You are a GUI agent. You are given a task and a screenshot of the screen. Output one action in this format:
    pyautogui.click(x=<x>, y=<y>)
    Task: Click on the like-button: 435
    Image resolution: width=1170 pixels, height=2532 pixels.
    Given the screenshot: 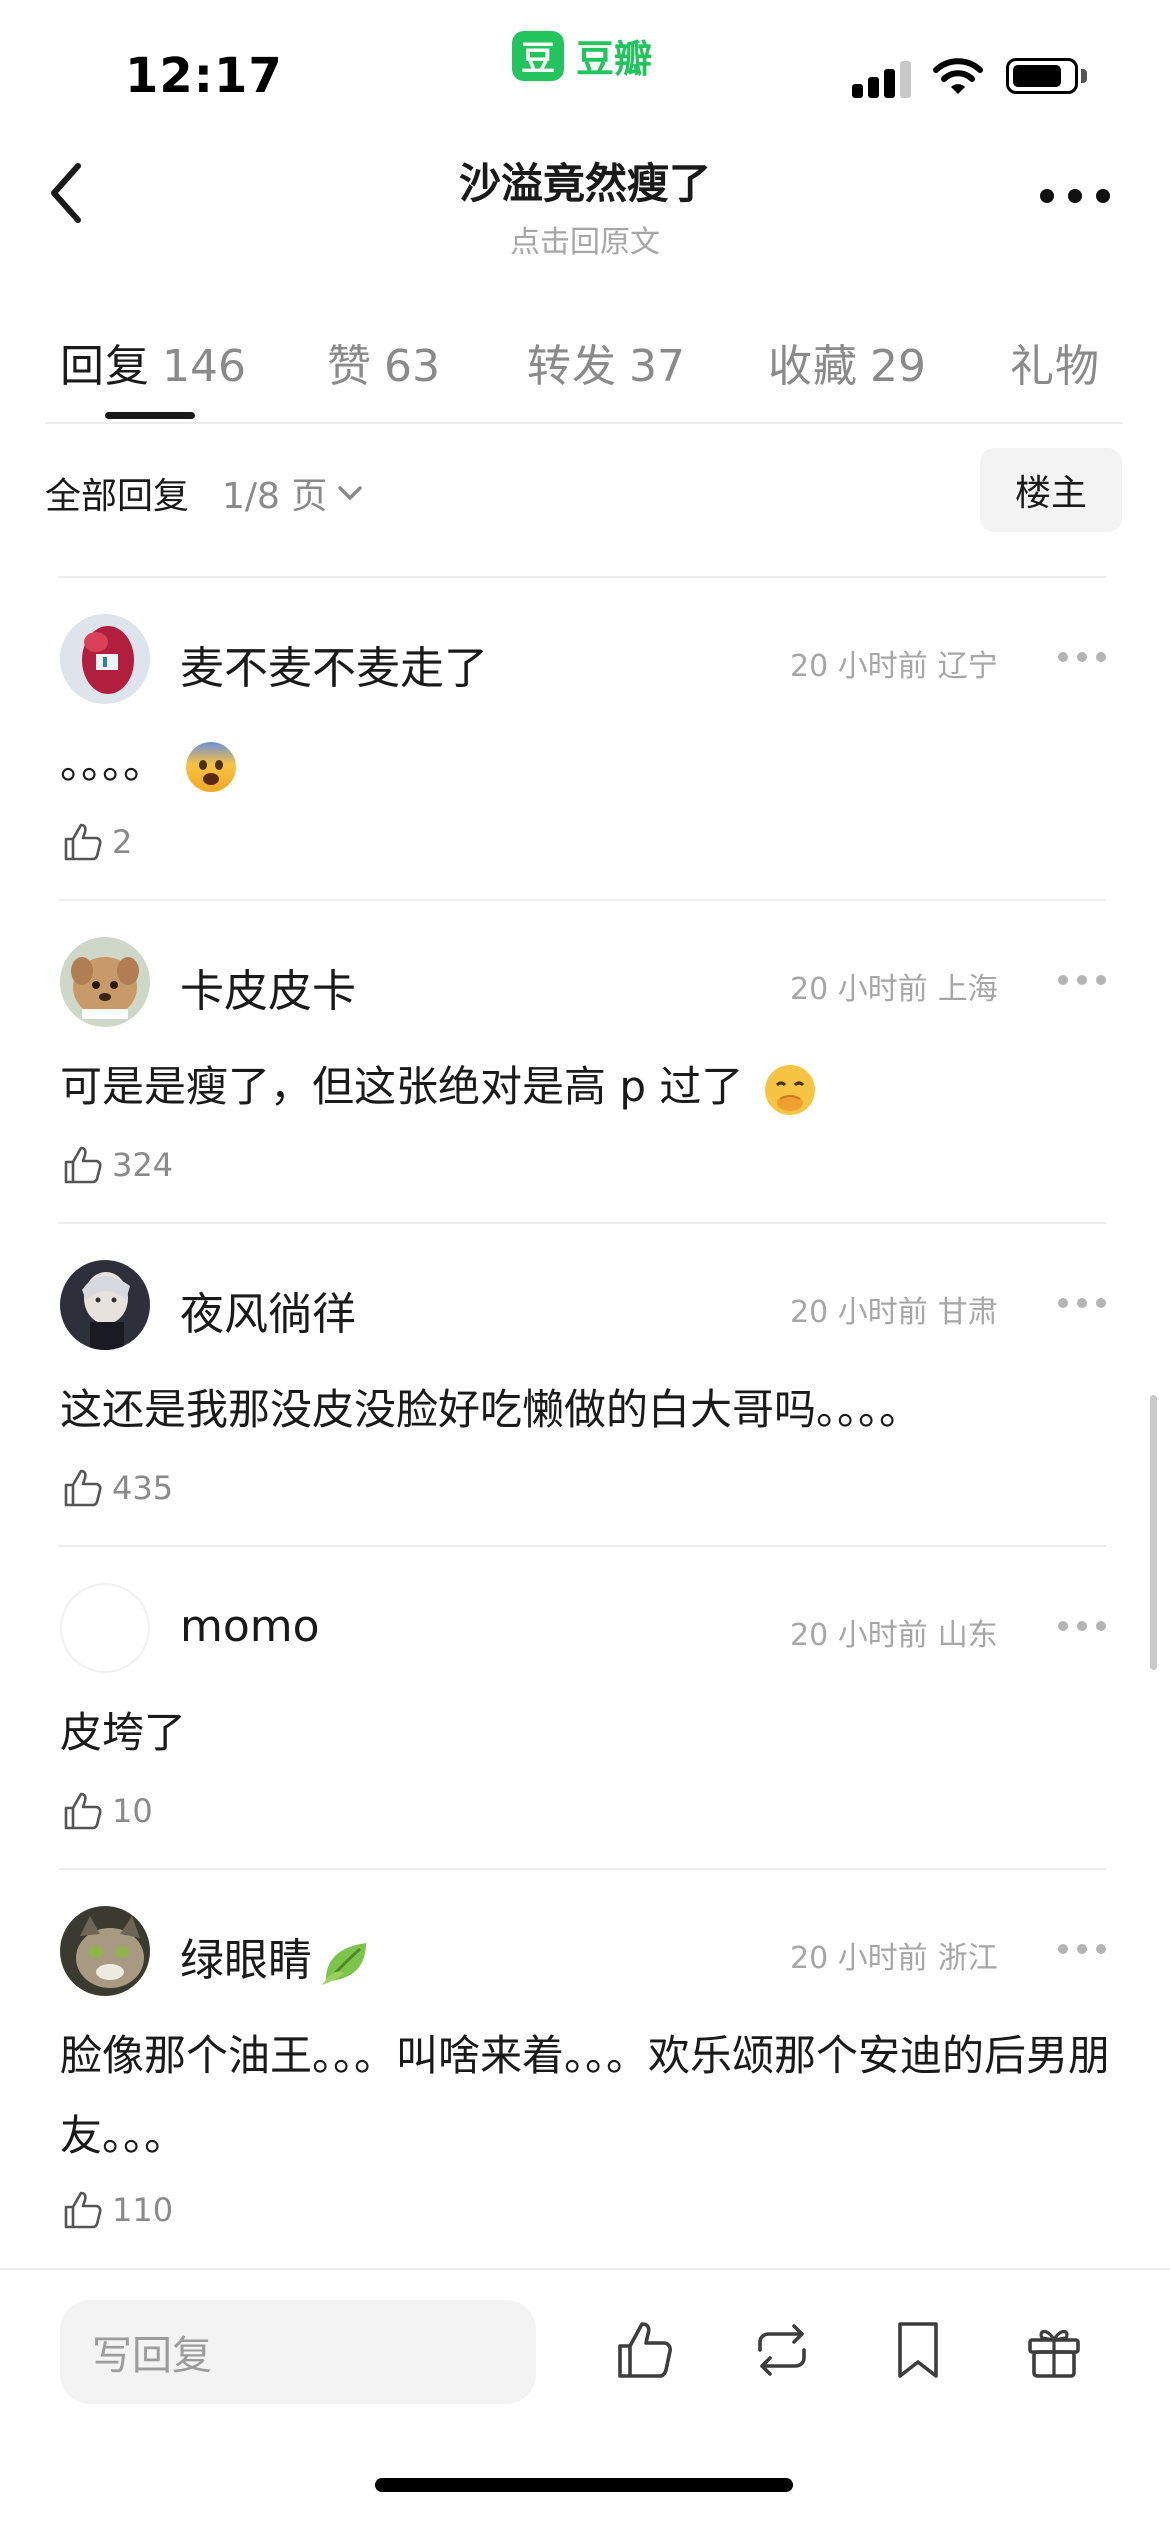 What is the action you would take?
    pyautogui.click(x=116, y=1488)
    